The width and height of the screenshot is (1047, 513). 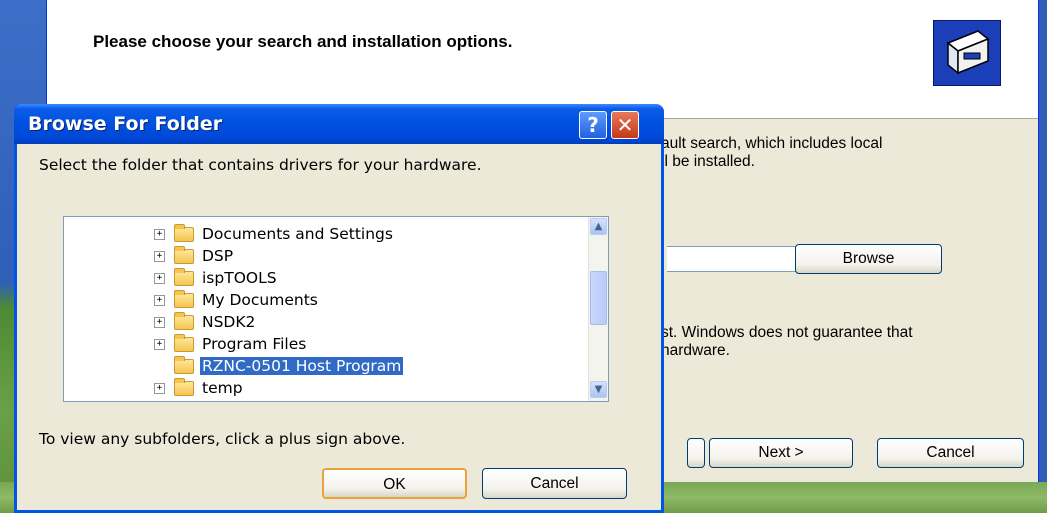 I want to click on folder-name: ispTOOLS, so click(x=239, y=278).